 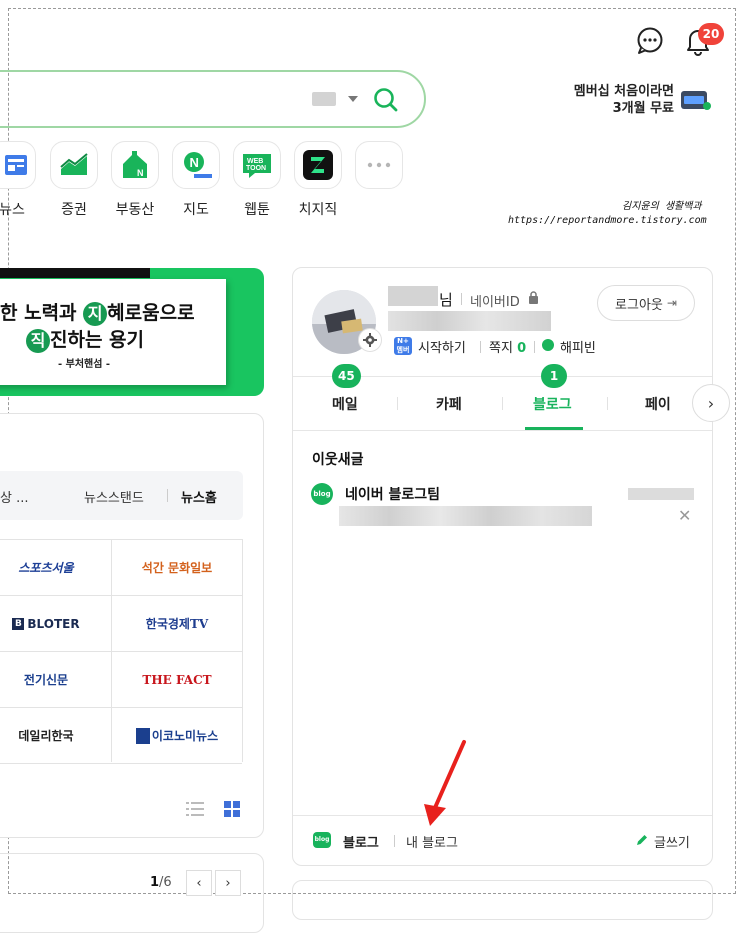 I want to click on shortcut-label: 증권, so click(x=74, y=210).